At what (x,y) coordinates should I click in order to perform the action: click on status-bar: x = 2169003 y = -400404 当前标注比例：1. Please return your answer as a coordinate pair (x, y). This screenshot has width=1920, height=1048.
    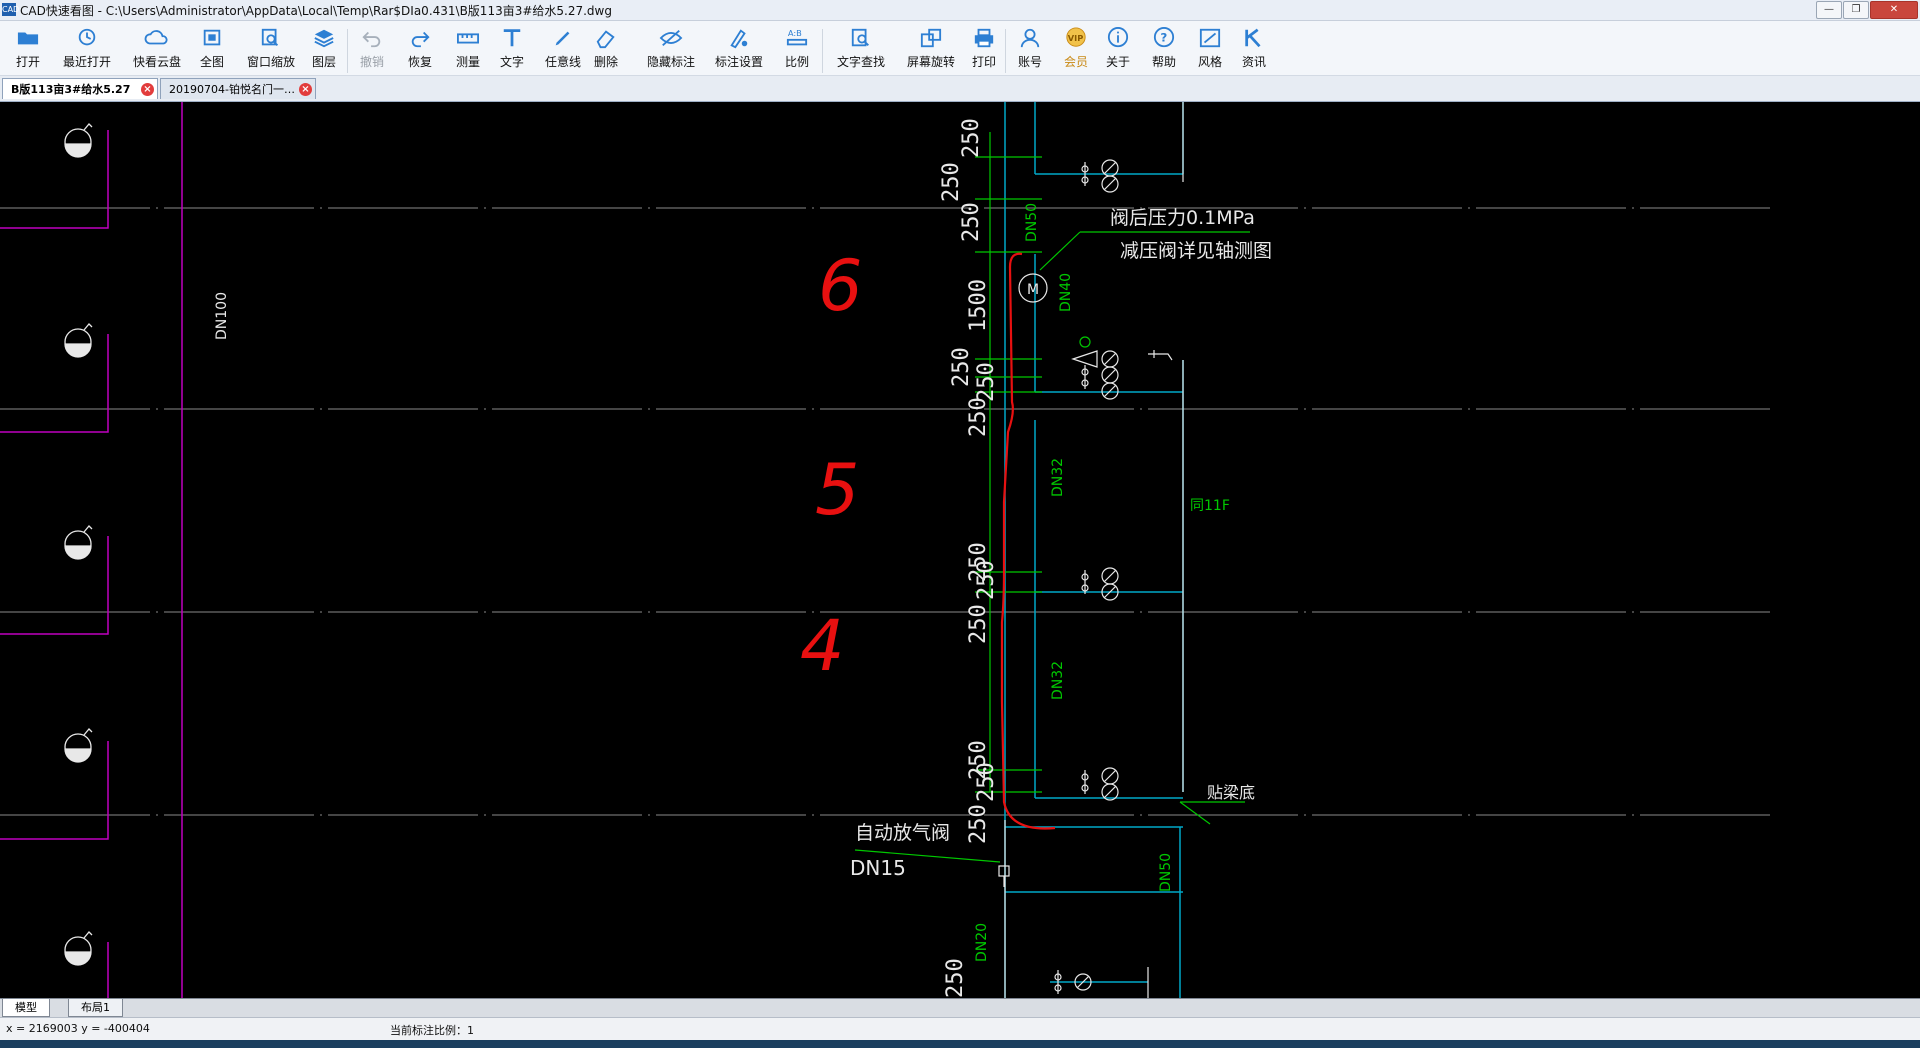
    Looking at the image, I should click on (960, 1028).